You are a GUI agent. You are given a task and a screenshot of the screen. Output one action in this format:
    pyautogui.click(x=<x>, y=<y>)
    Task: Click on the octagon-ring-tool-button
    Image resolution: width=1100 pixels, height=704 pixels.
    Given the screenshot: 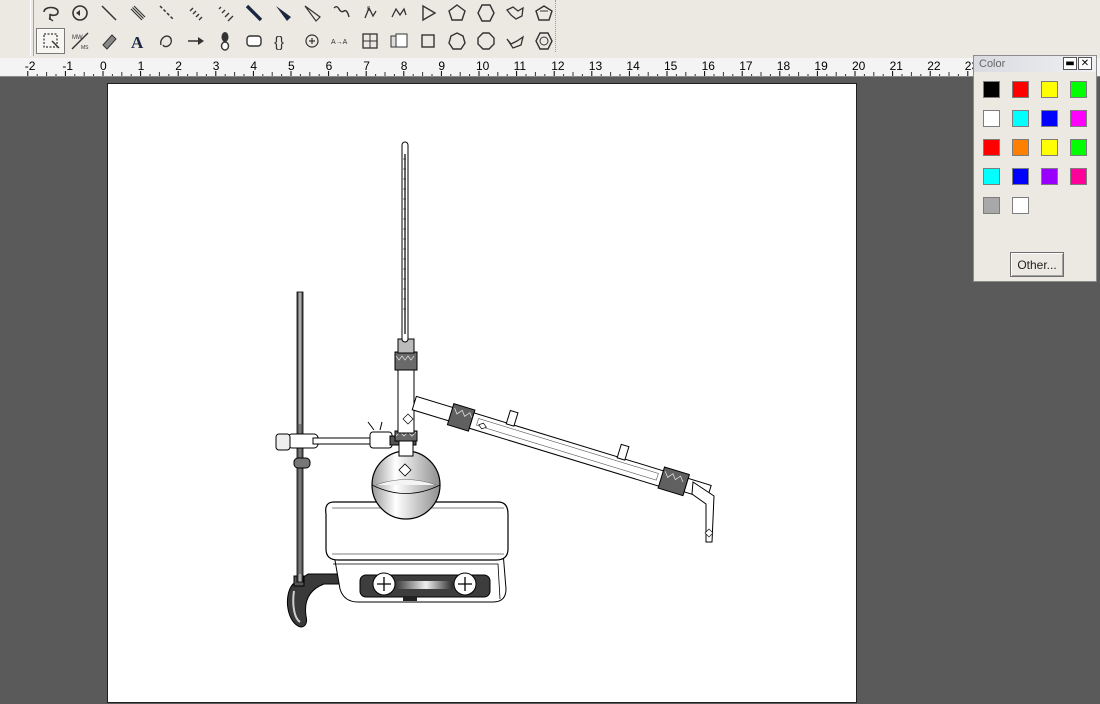 What is the action you would take?
    pyautogui.click(x=485, y=41)
    